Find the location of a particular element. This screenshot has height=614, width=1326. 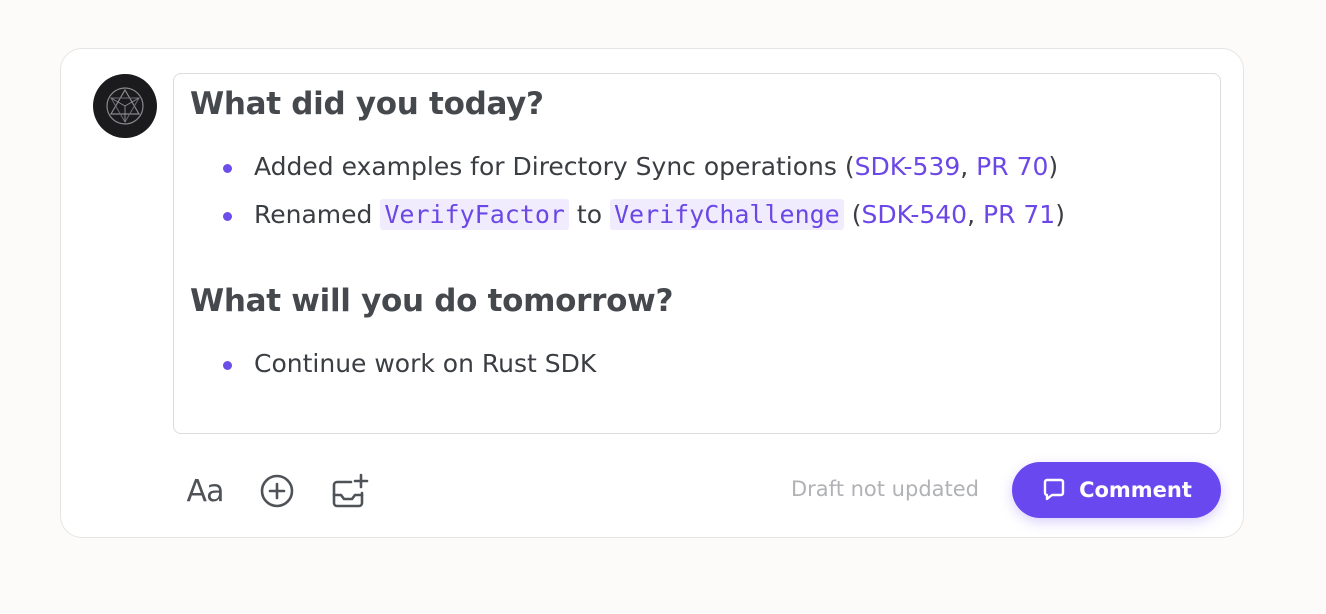

inline-code-verify-challenge: VerifyChallenge is located at coordinates (726, 214).